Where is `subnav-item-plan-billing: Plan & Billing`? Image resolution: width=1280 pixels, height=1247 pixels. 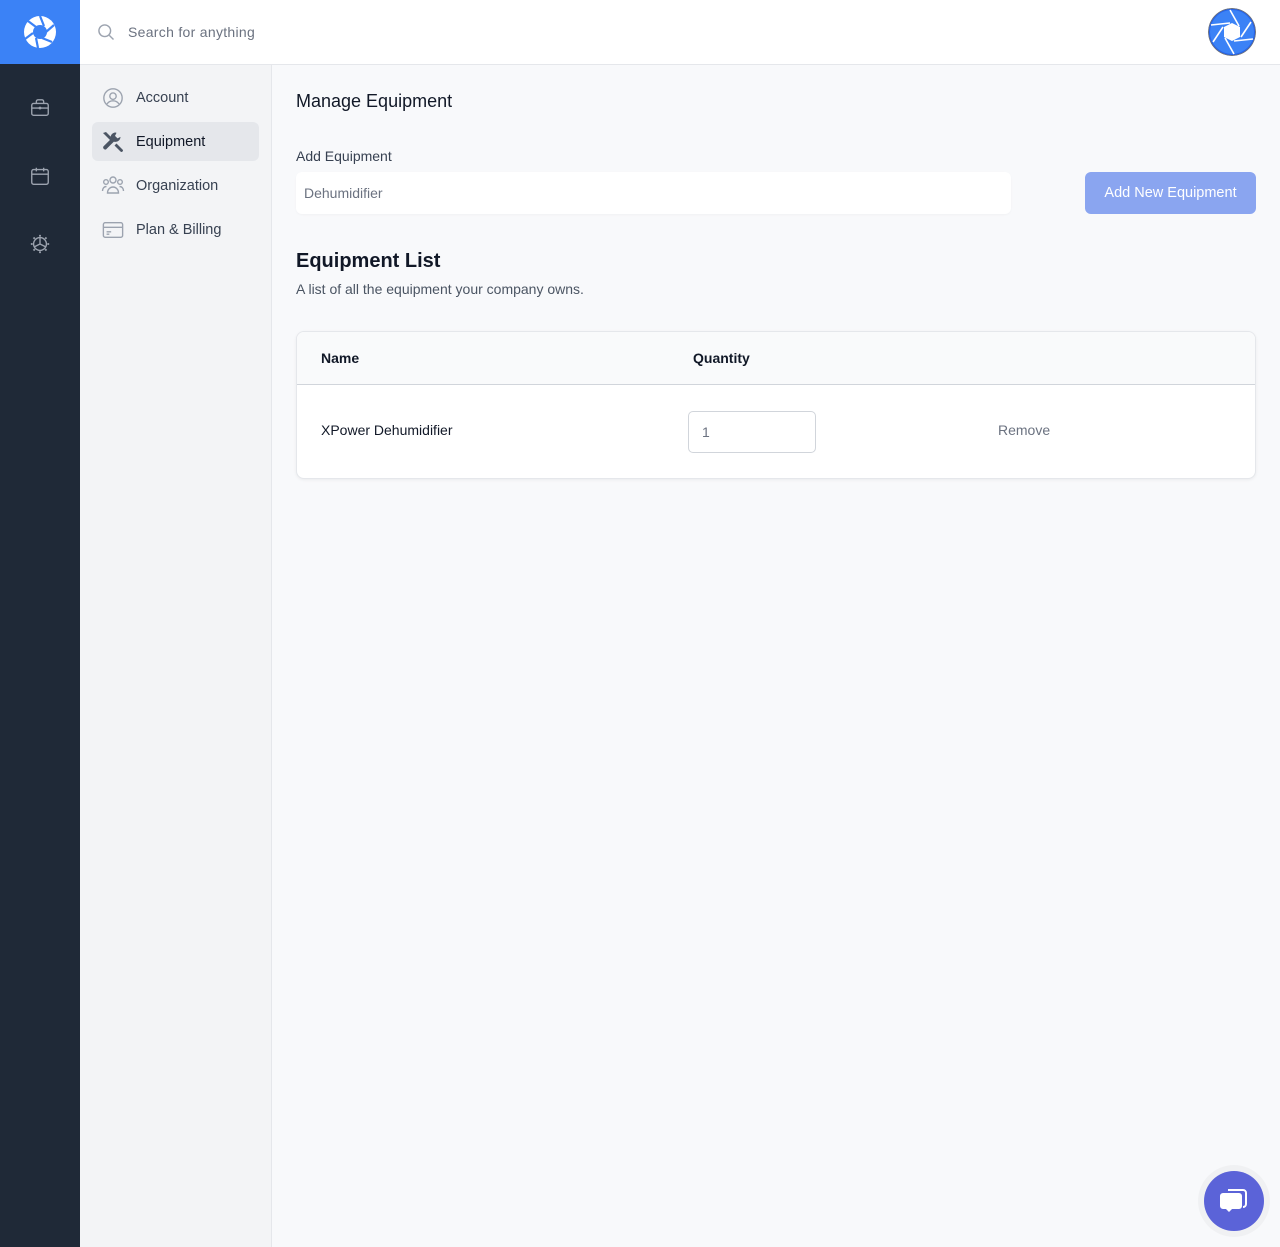 subnav-item-plan-billing: Plan & Billing is located at coordinates (175, 229).